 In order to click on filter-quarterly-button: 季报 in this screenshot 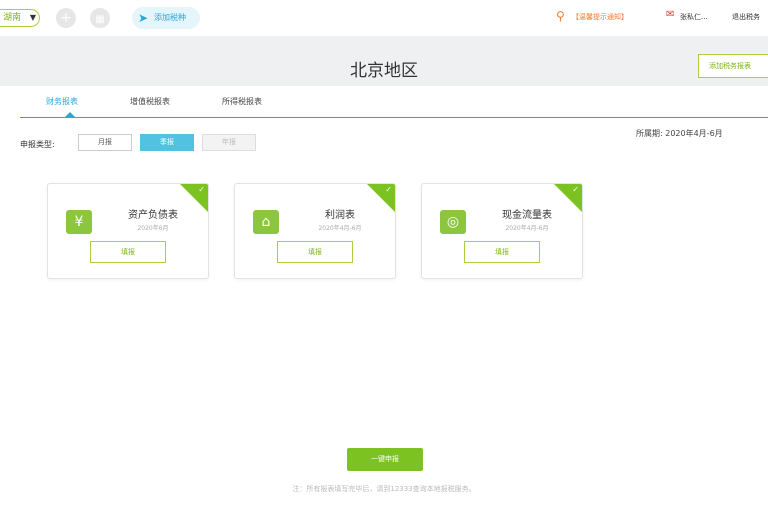, I will do `click(167, 142)`.